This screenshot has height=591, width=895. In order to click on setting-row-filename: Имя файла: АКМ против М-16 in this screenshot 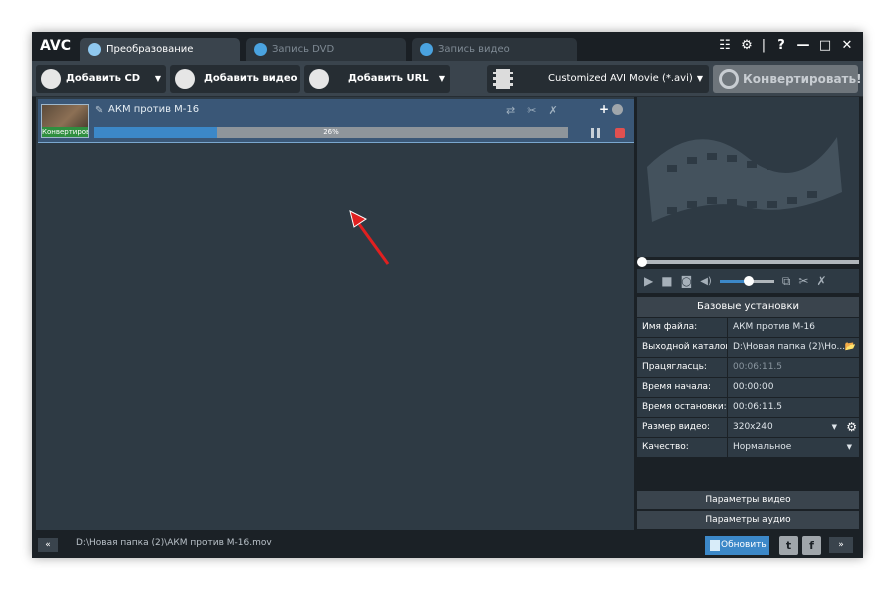, I will do `click(748, 327)`.